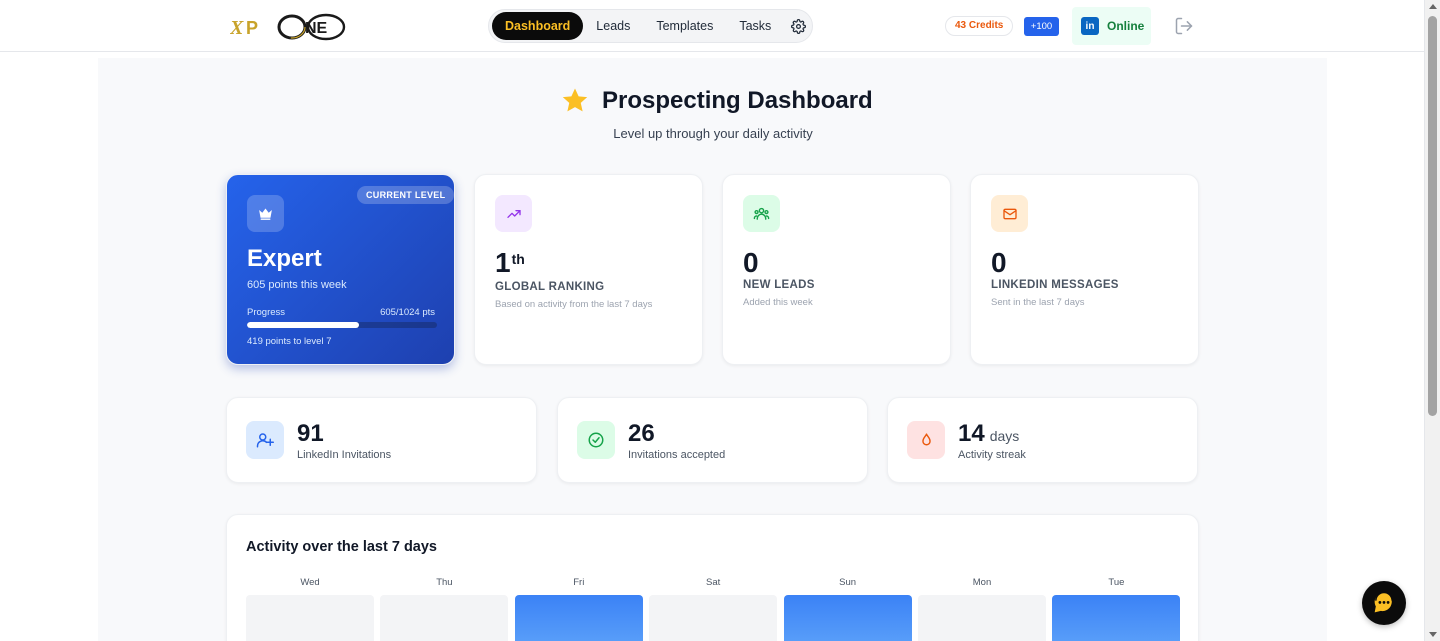  I want to click on linkedin-invitations-card: 91 LinkedIn Invitations, so click(381, 440).